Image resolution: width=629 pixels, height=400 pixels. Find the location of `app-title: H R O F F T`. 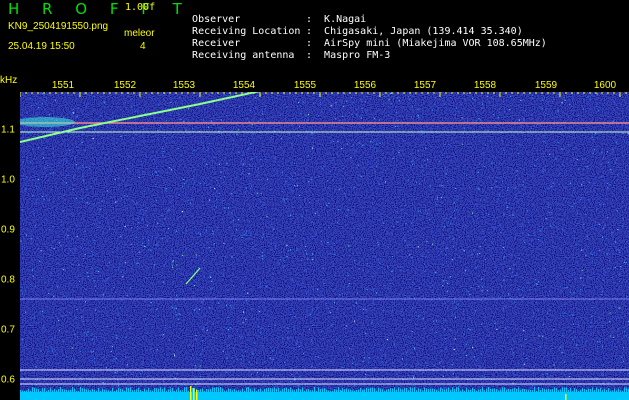

app-title: H R O F F T is located at coordinates (99, 9).